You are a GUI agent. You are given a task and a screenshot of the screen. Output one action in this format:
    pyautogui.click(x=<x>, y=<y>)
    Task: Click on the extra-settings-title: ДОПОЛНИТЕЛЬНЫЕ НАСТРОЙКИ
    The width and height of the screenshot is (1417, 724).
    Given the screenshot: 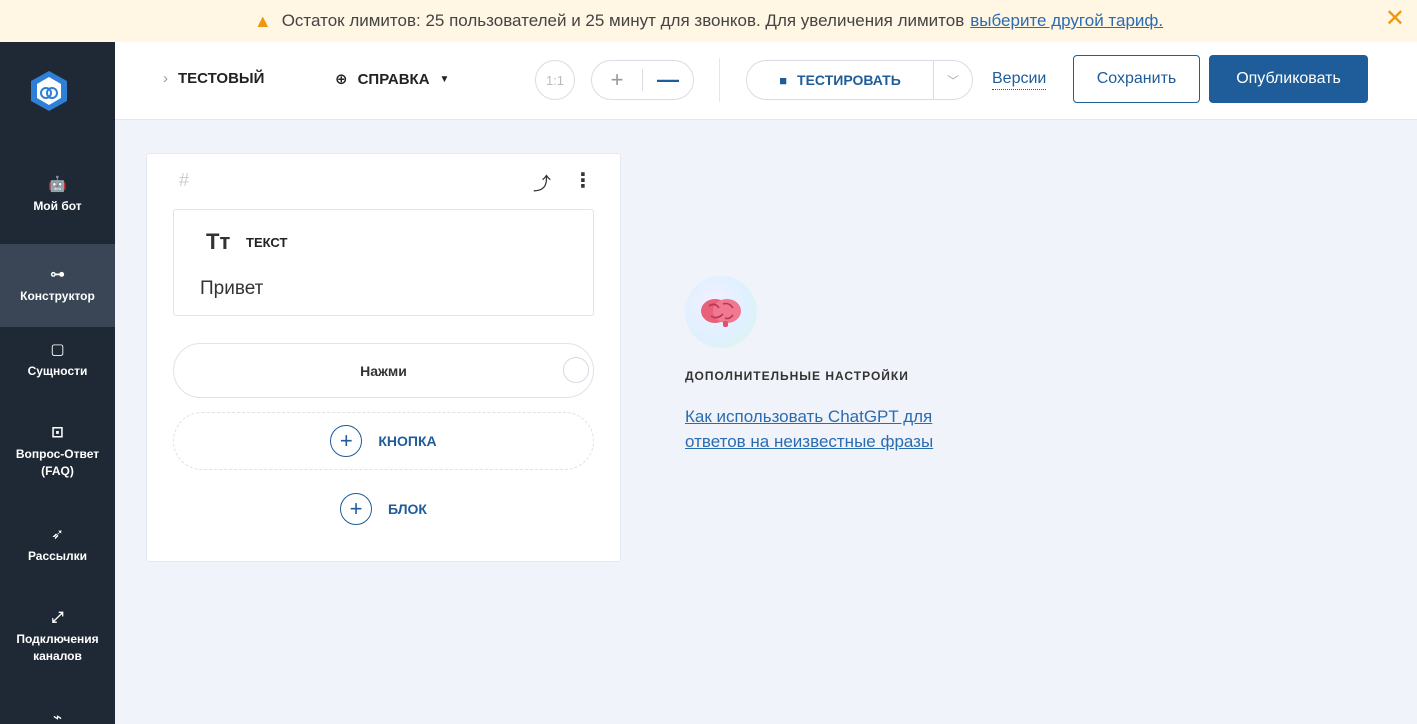 What is the action you would take?
    pyautogui.click(x=797, y=376)
    